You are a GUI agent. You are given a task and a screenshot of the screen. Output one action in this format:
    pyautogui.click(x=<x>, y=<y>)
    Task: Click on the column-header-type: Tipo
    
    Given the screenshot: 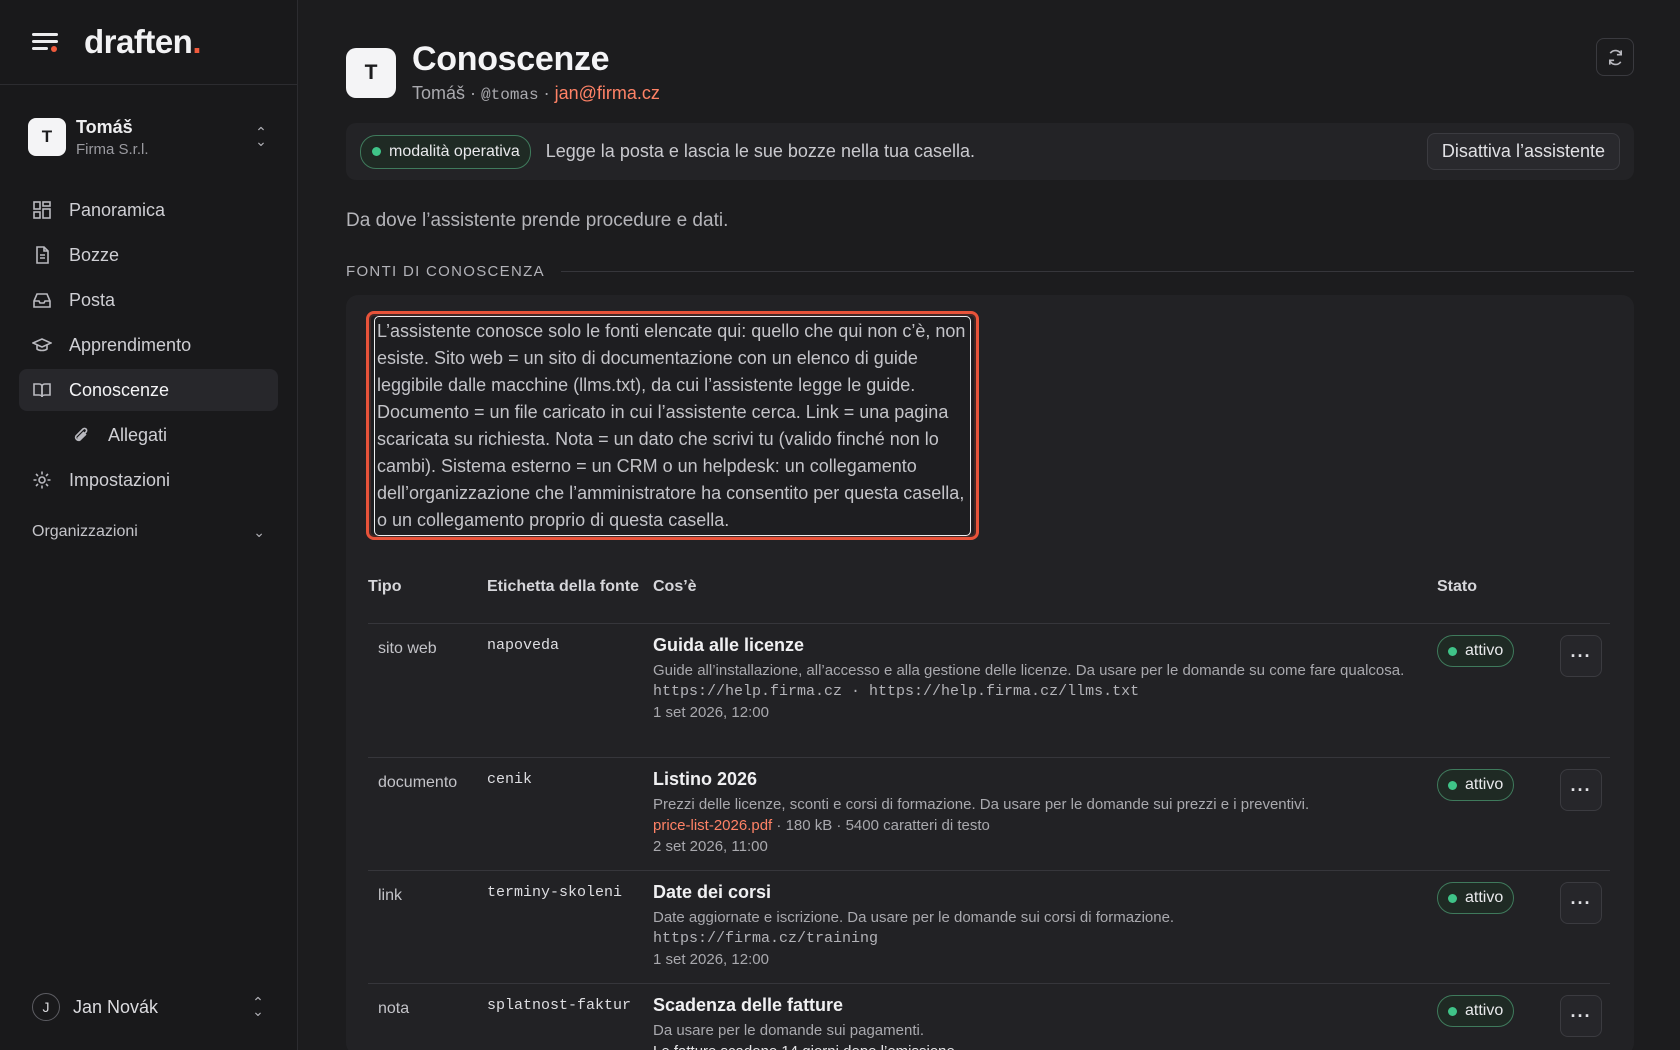 What is the action you would take?
    pyautogui.click(x=385, y=586)
    